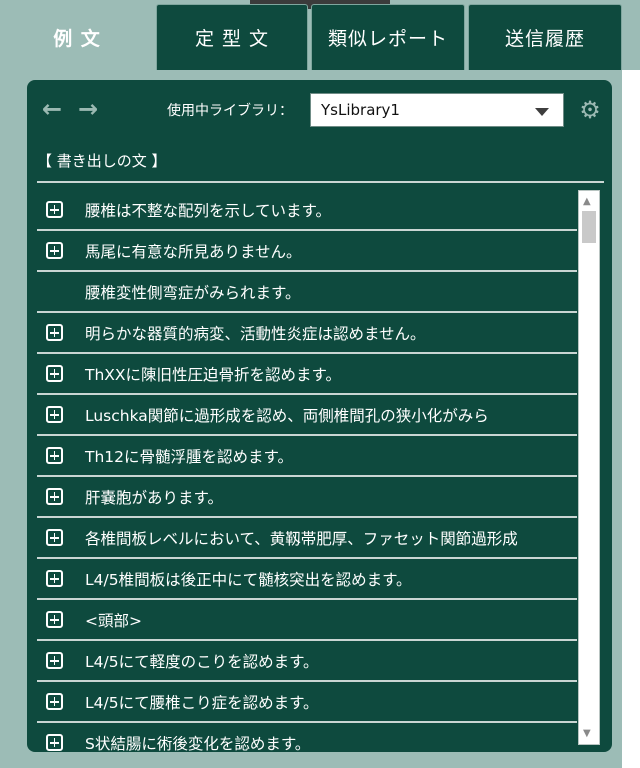 This screenshot has height=768, width=640. Describe the element at coordinates (248, 579) in the screenshot. I see `list-item-text: L4/5椎間板は後正中にて髄核突出を認めます。` at that location.